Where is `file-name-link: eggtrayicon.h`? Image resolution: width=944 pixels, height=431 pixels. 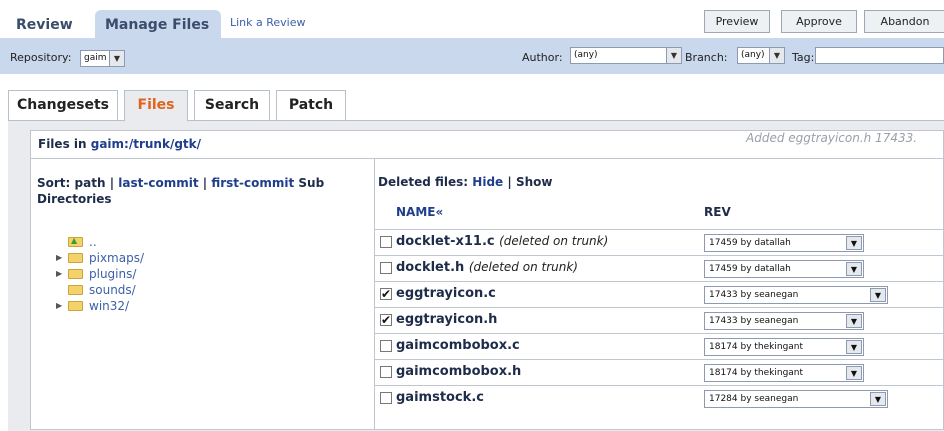 file-name-link: eggtrayicon.h is located at coordinates (446, 319).